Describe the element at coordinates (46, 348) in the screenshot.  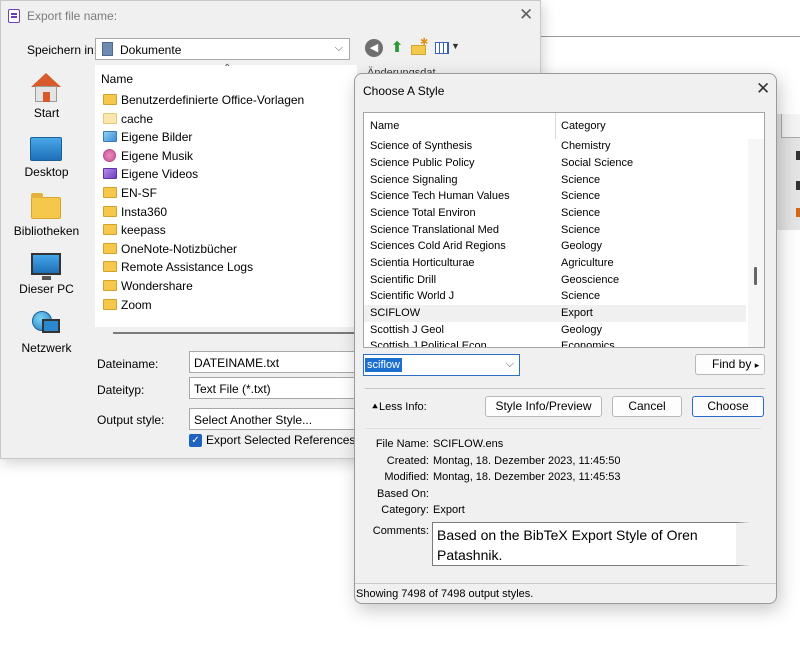
I see `place-label: Netzwerk` at that location.